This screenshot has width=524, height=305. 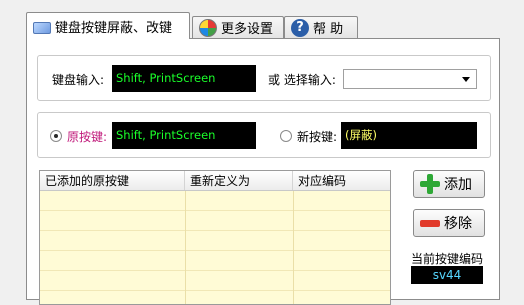 I want to click on chevron-down-icon, so click(x=466, y=79).